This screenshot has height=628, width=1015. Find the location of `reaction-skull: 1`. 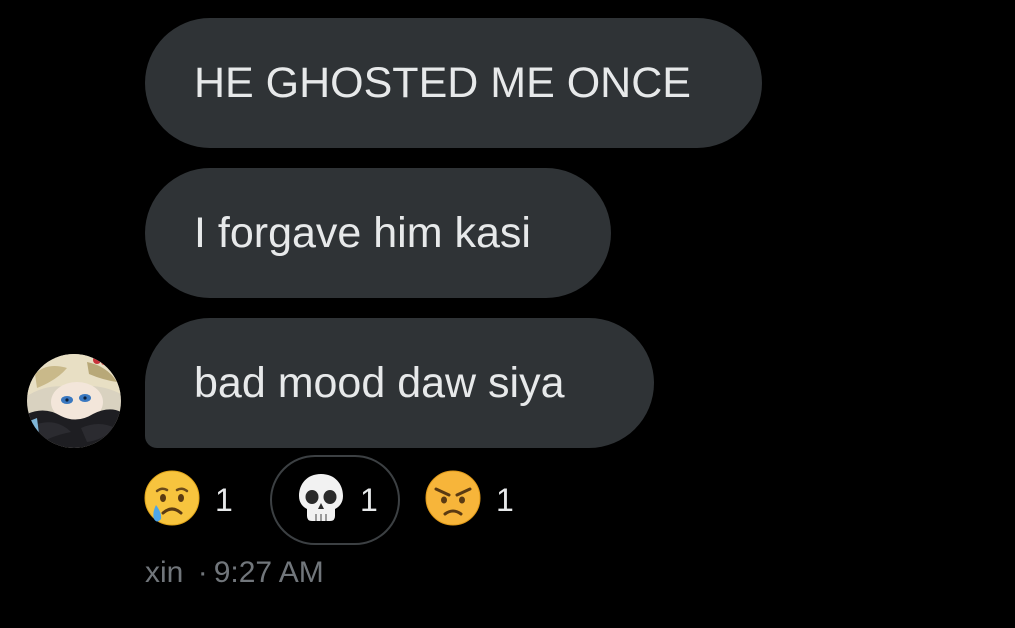

reaction-skull: 1 is located at coordinates (335, 500).